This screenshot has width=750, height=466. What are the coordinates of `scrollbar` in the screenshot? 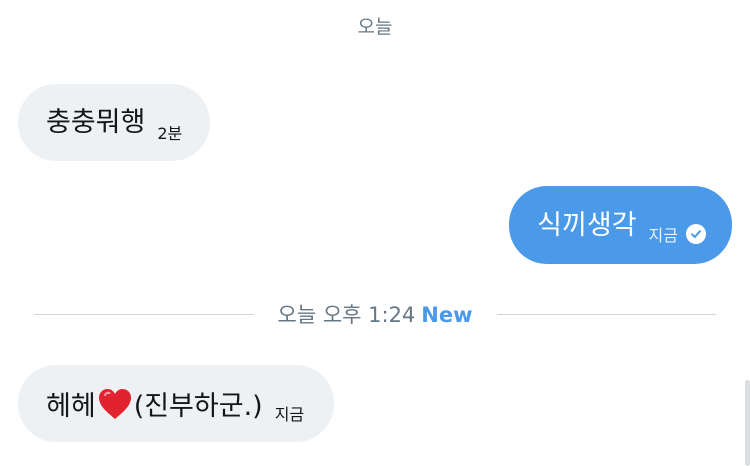 It's located at (747, 423).